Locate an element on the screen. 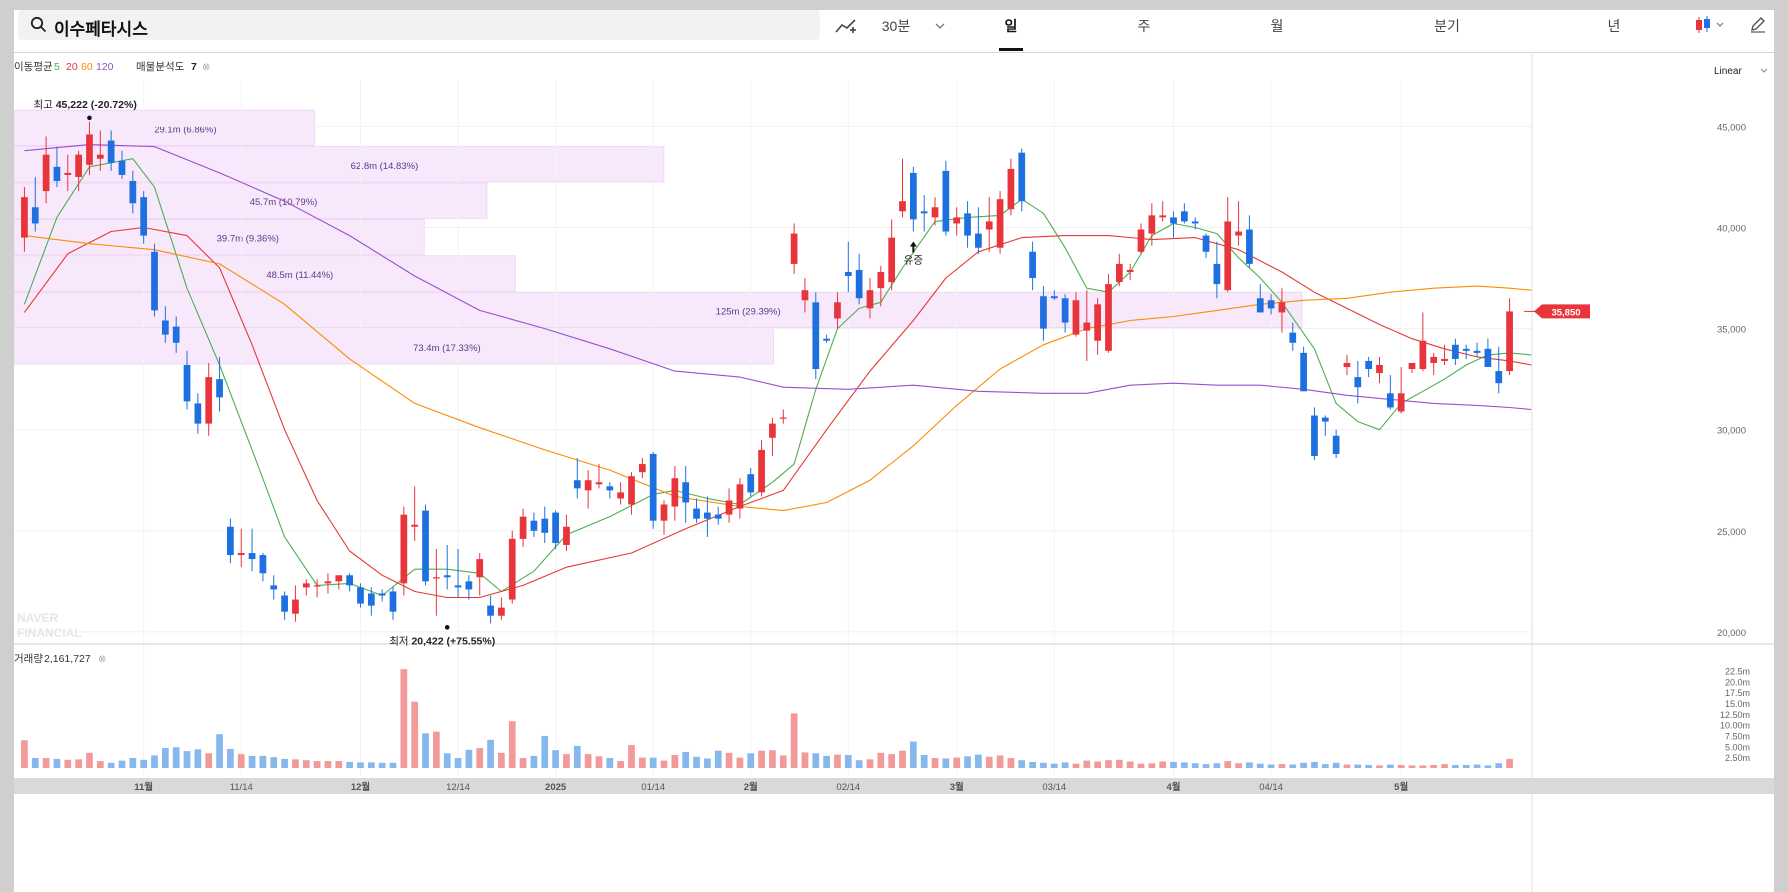 This screenshot has width=1788, height=892. search-icon is located at coordinates (38, 24).